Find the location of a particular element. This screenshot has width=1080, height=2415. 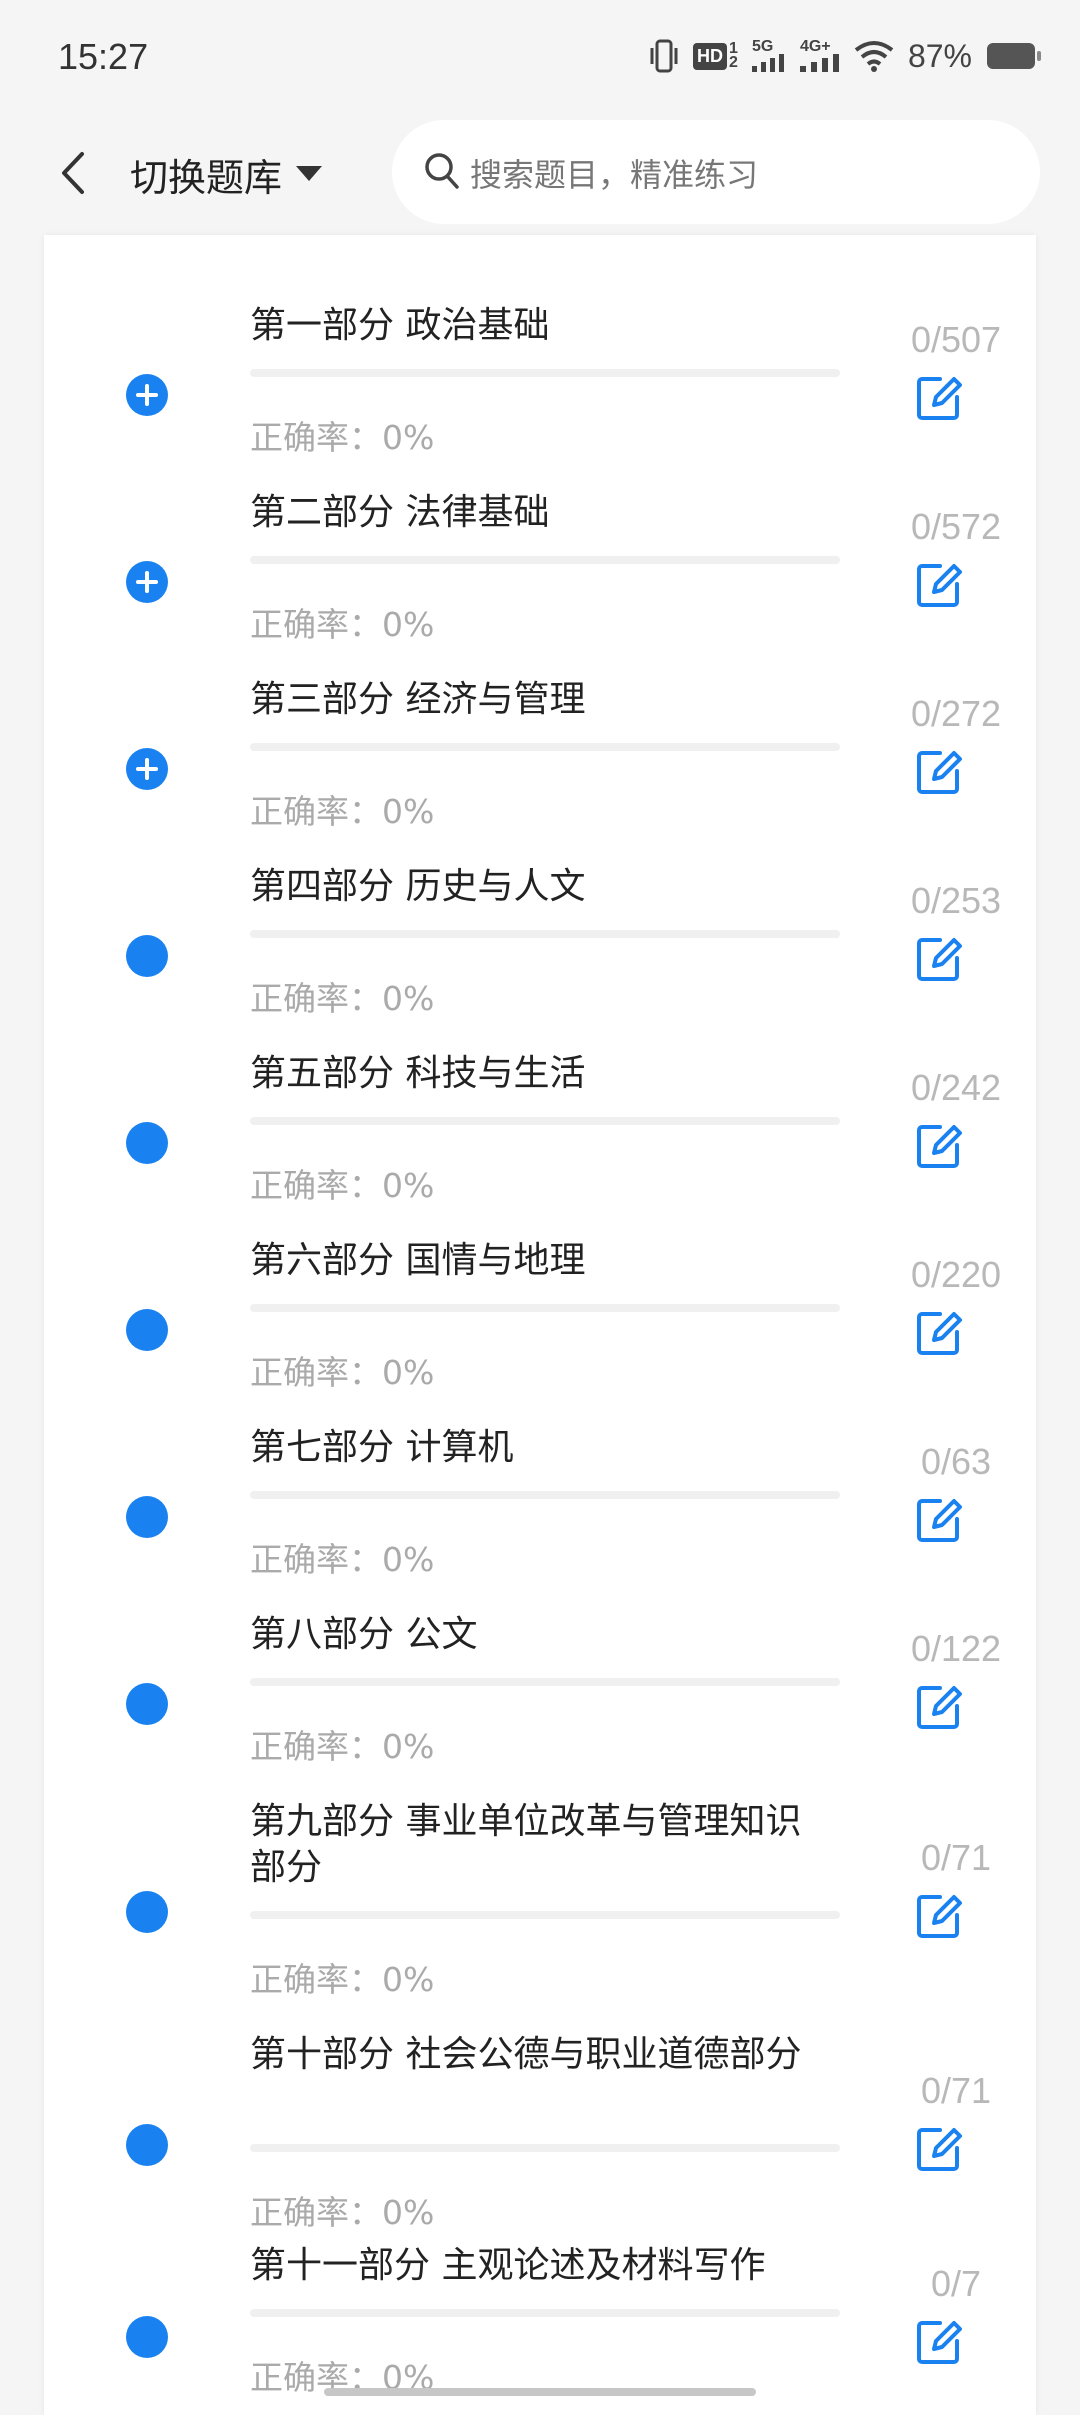

back-button is located at coordinates (73, 173).